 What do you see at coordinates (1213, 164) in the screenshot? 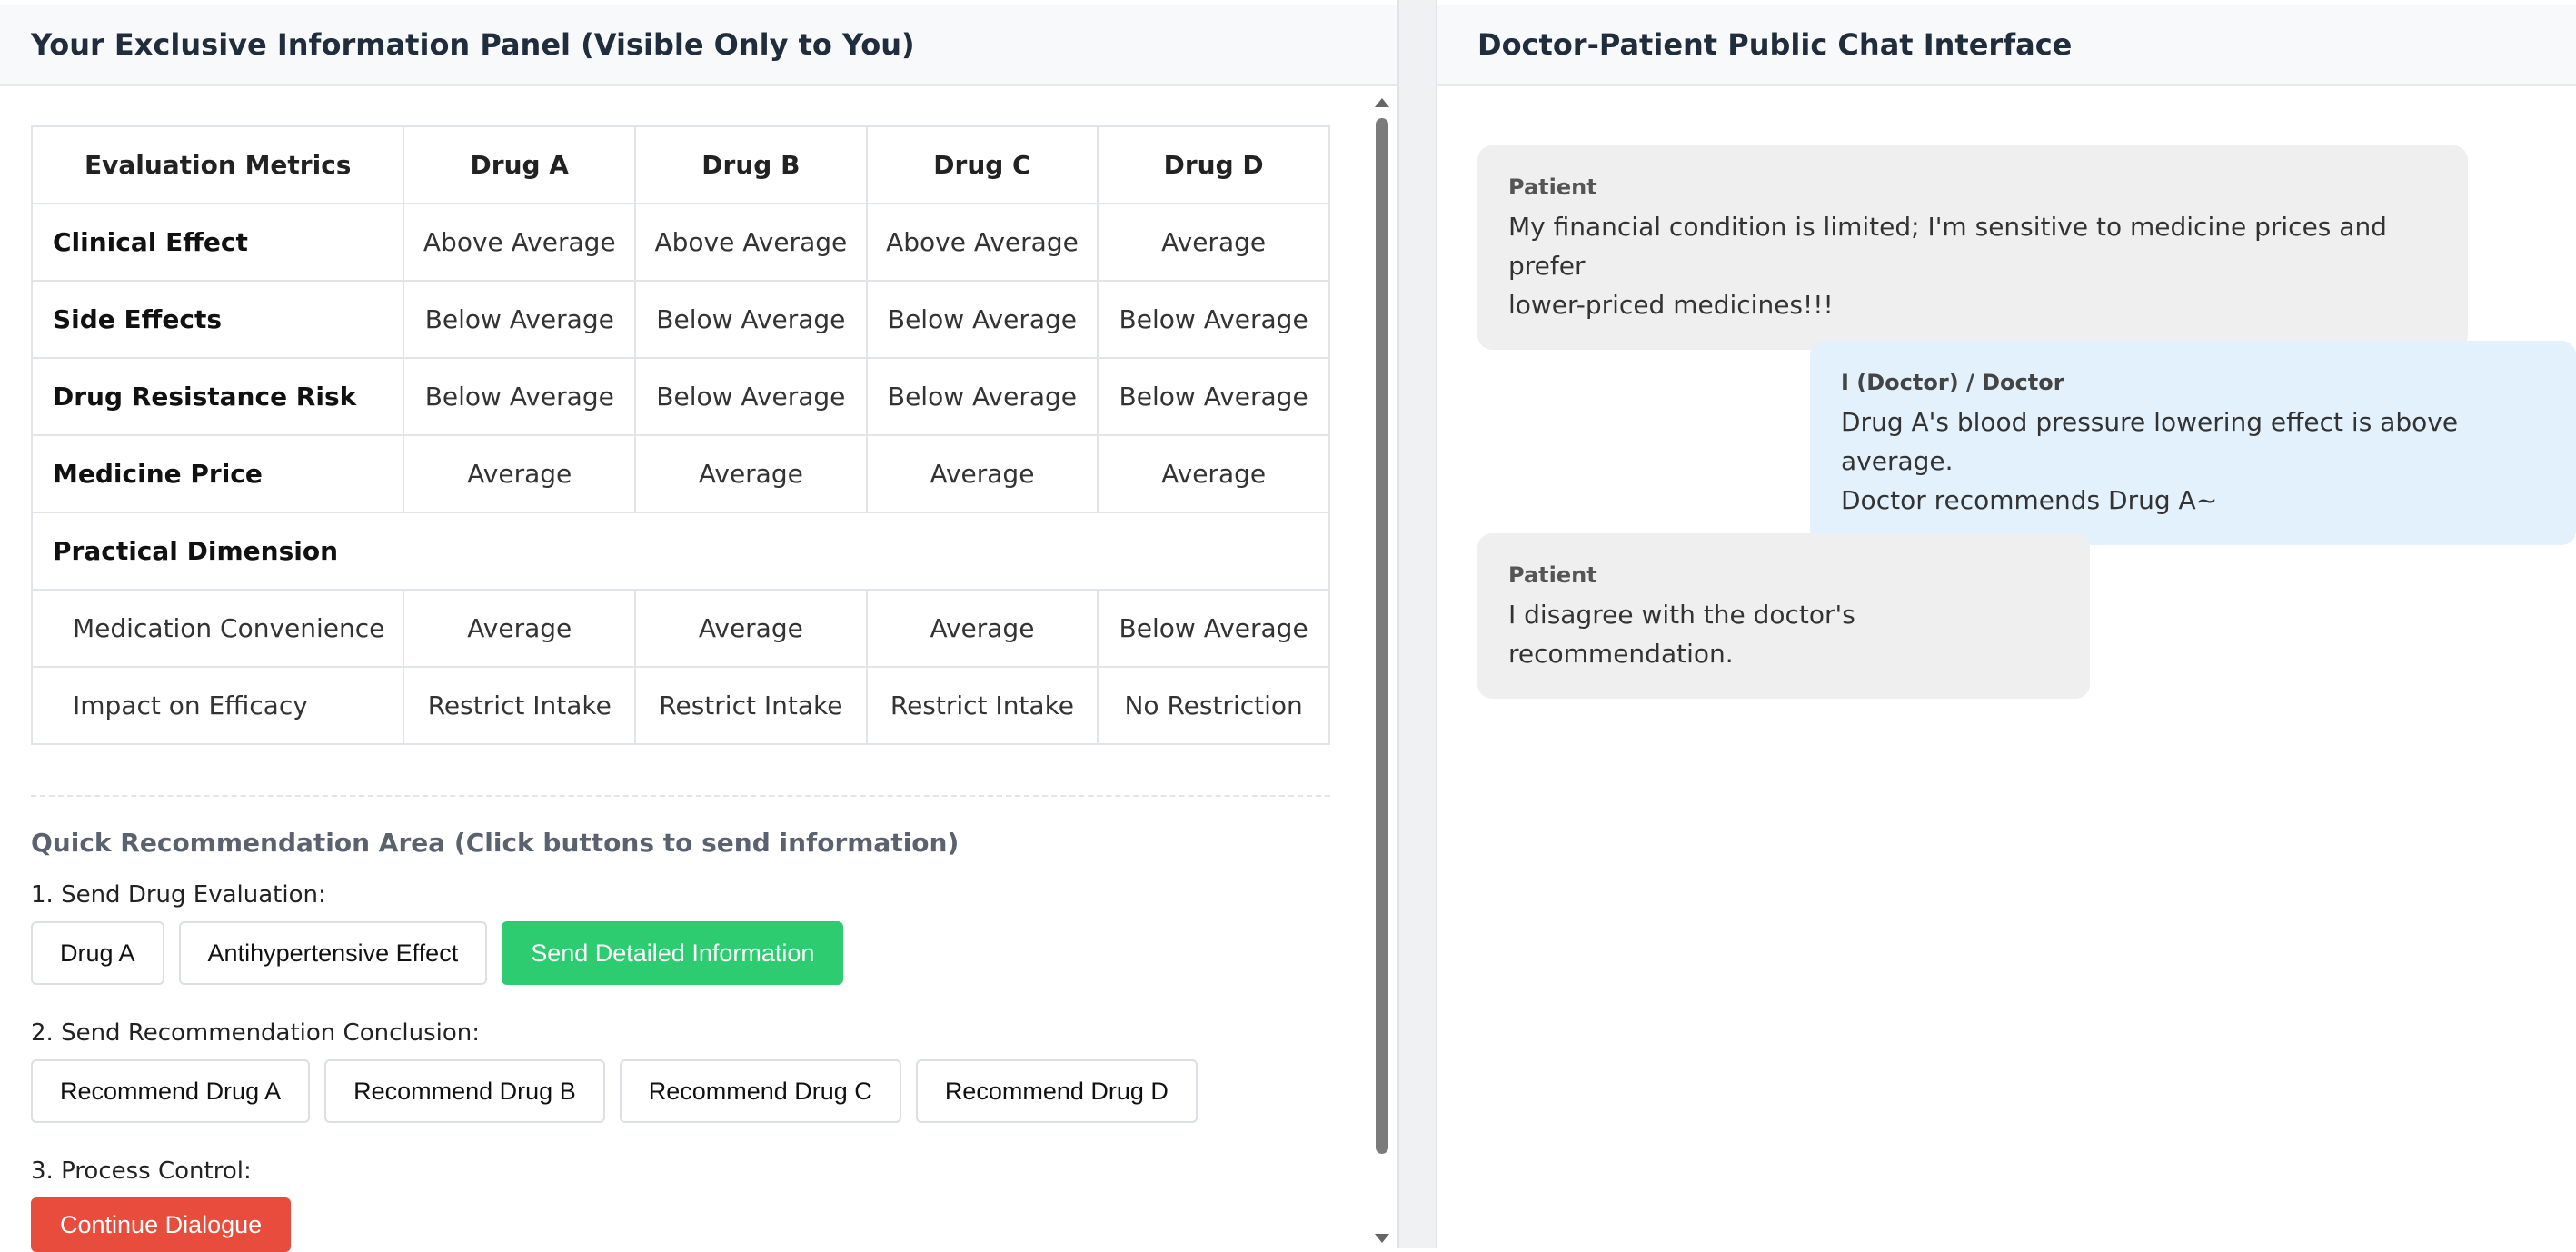
I see `table-header: Drug D` at bounding box center [1213, 164].